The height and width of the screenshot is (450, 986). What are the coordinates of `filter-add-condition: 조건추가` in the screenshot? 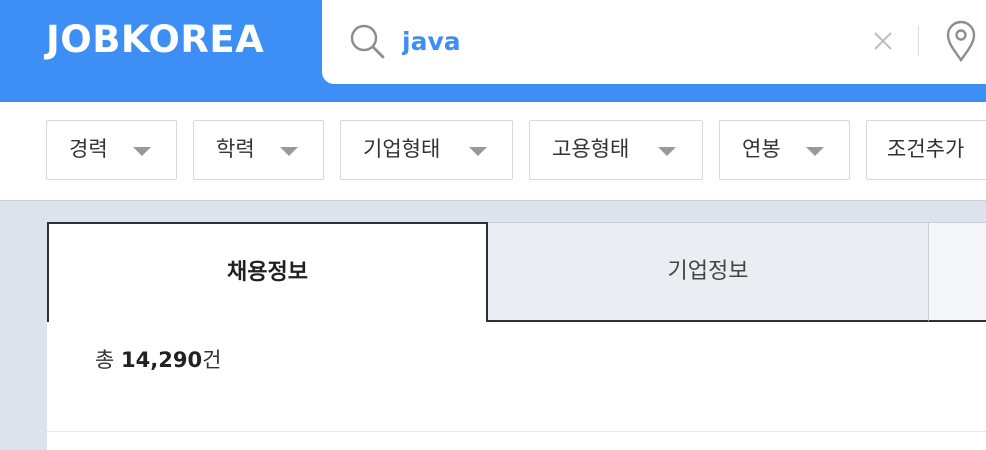 It's located at (926, 150).